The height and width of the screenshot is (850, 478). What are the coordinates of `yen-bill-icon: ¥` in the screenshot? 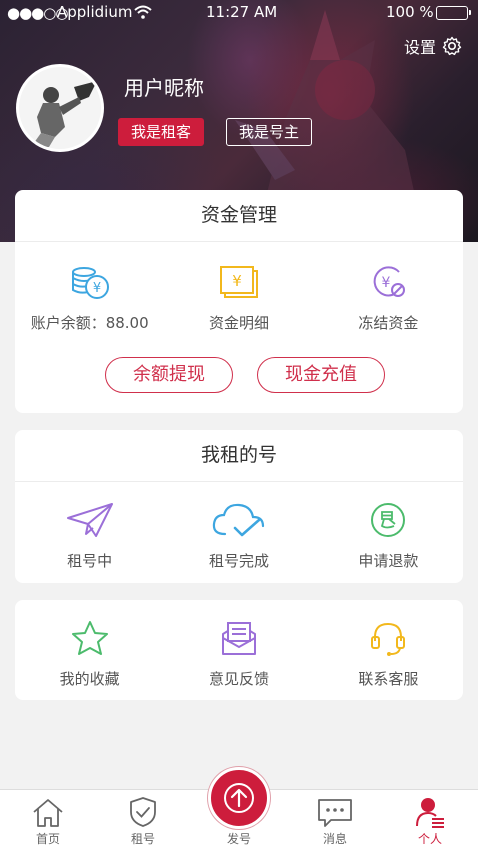 It's located at (238, 282).